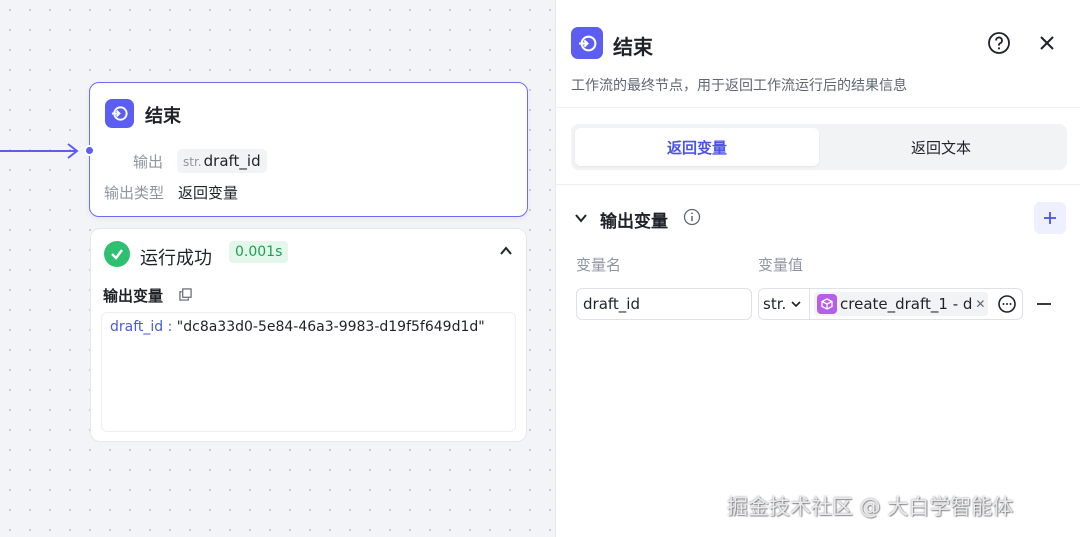  Describe the element at coordinates (781, 265) in the screenshot. I see `column-header-value: 变量值` at that location.